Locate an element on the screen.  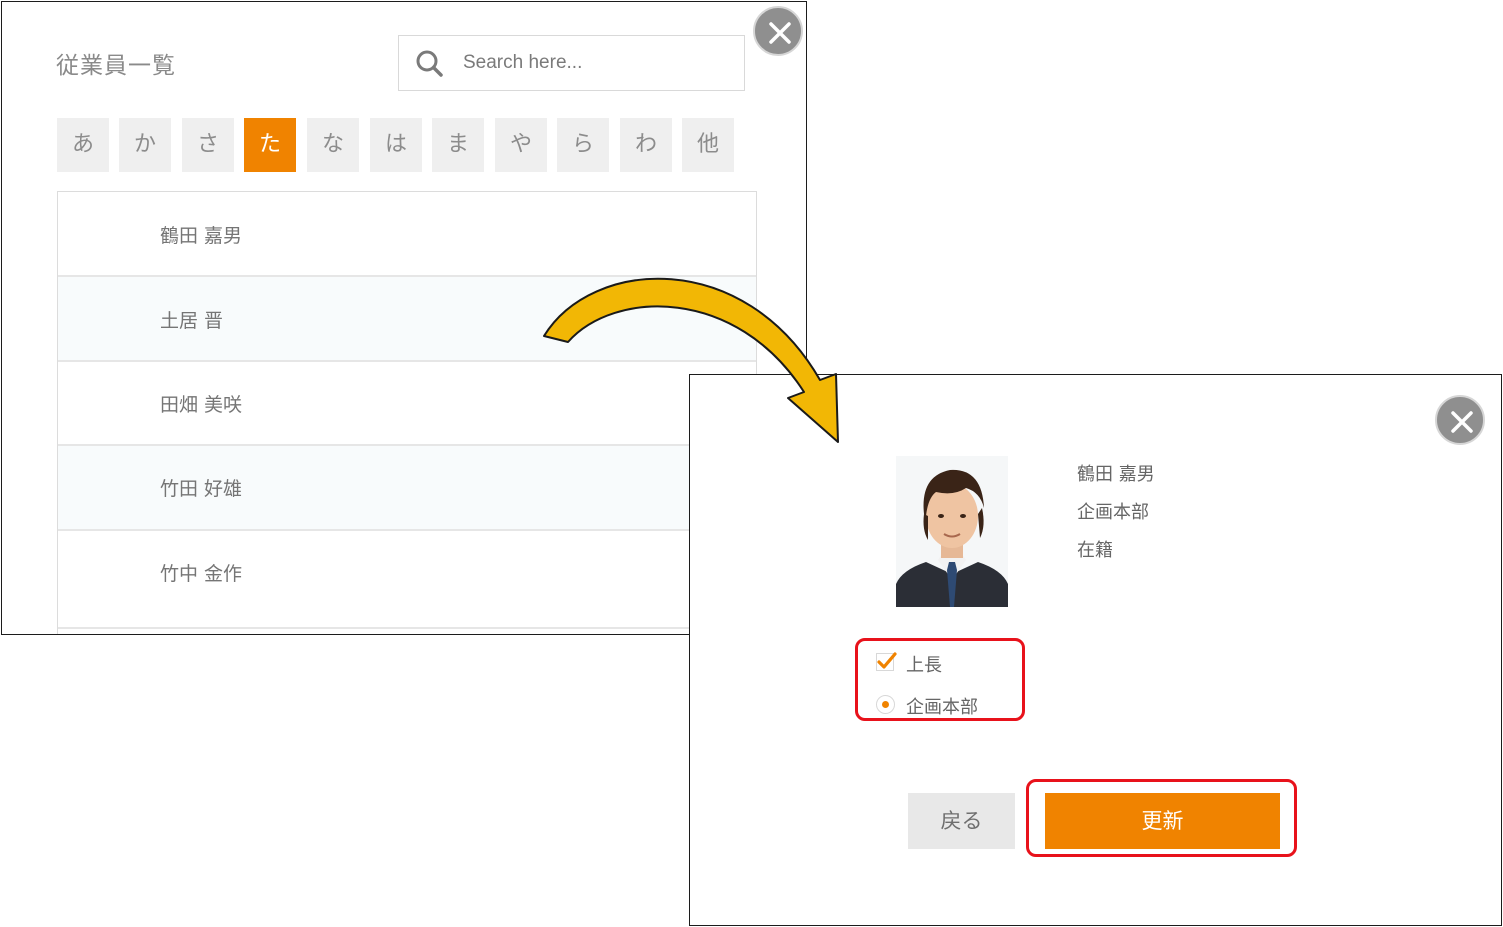
curved-arrow-icon is located at coordinates (691, 360).